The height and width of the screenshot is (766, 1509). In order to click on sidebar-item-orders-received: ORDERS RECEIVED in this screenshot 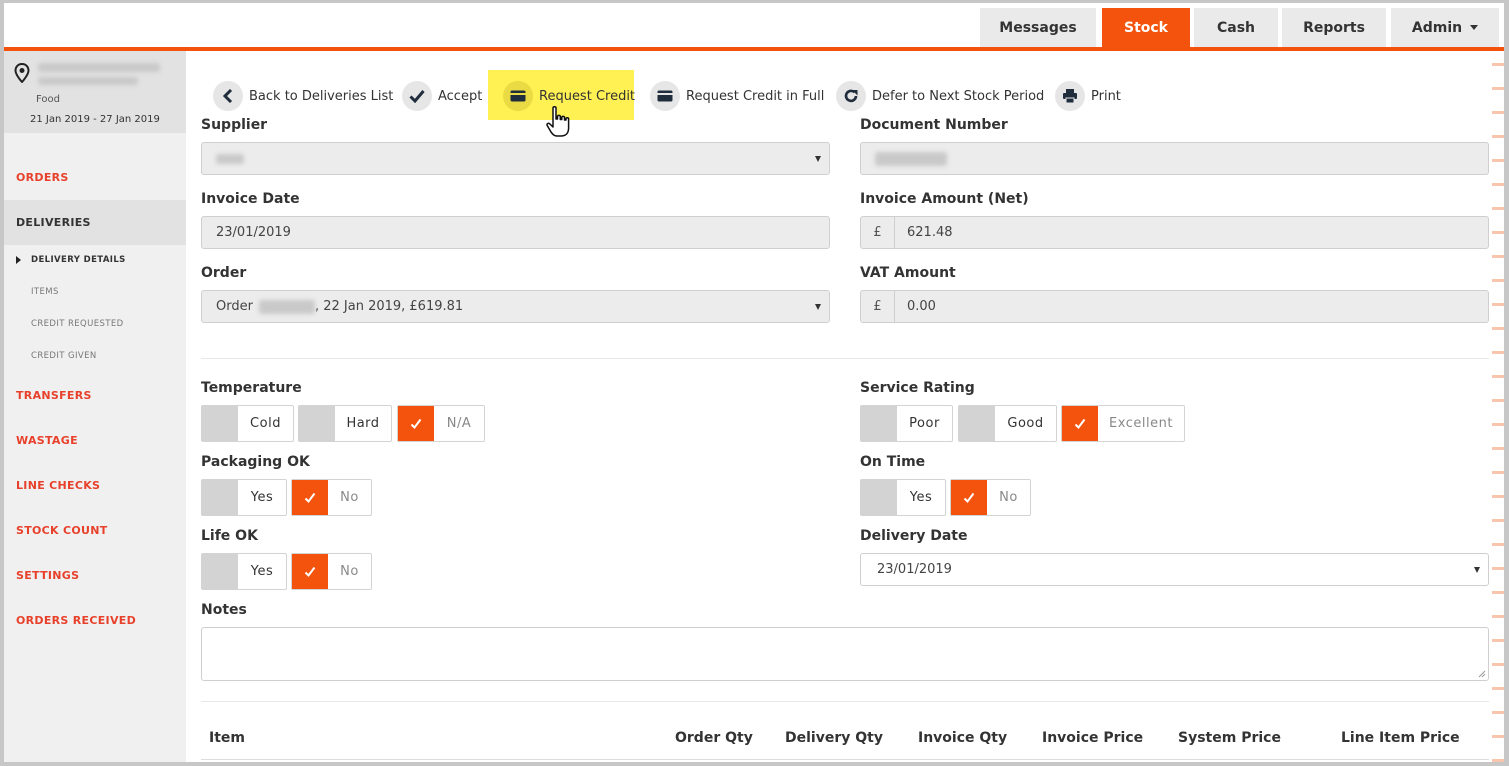, I will do `click(95, 620)`.